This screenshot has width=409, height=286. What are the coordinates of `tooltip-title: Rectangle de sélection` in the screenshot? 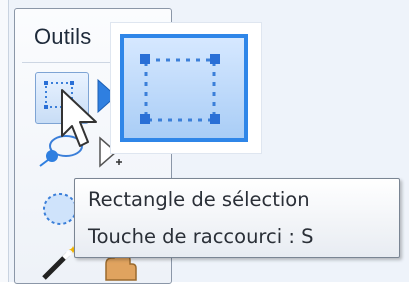 It's located at (199, 199).